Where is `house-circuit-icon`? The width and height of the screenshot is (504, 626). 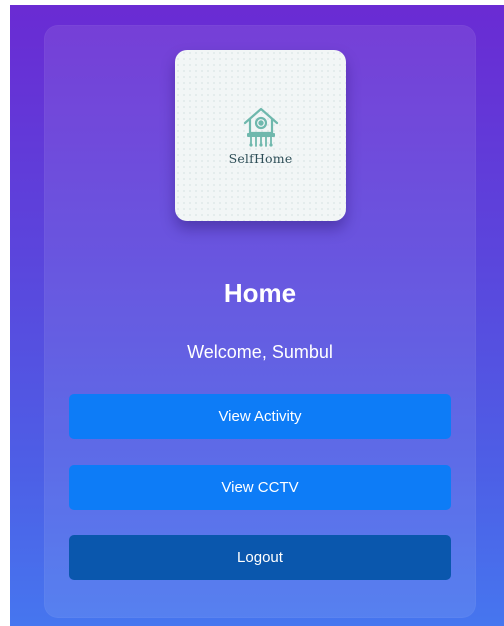 house-circuit-icon is located at coordinates (261, 127).